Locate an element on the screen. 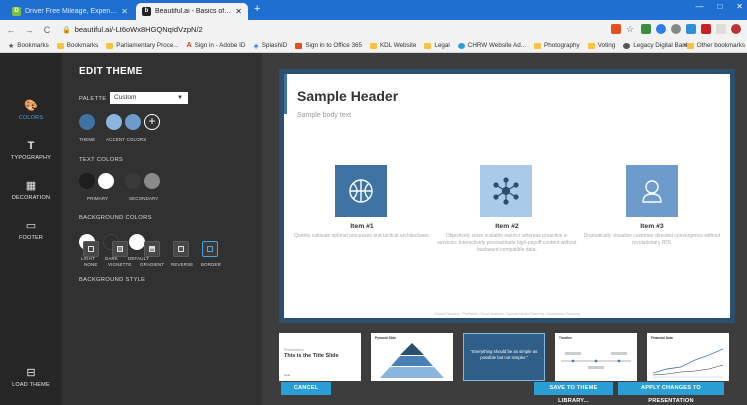 Image resolution: width=747 pixels, height=405 pixels. bg-style-border-icon is located at coordinates (210, 249).